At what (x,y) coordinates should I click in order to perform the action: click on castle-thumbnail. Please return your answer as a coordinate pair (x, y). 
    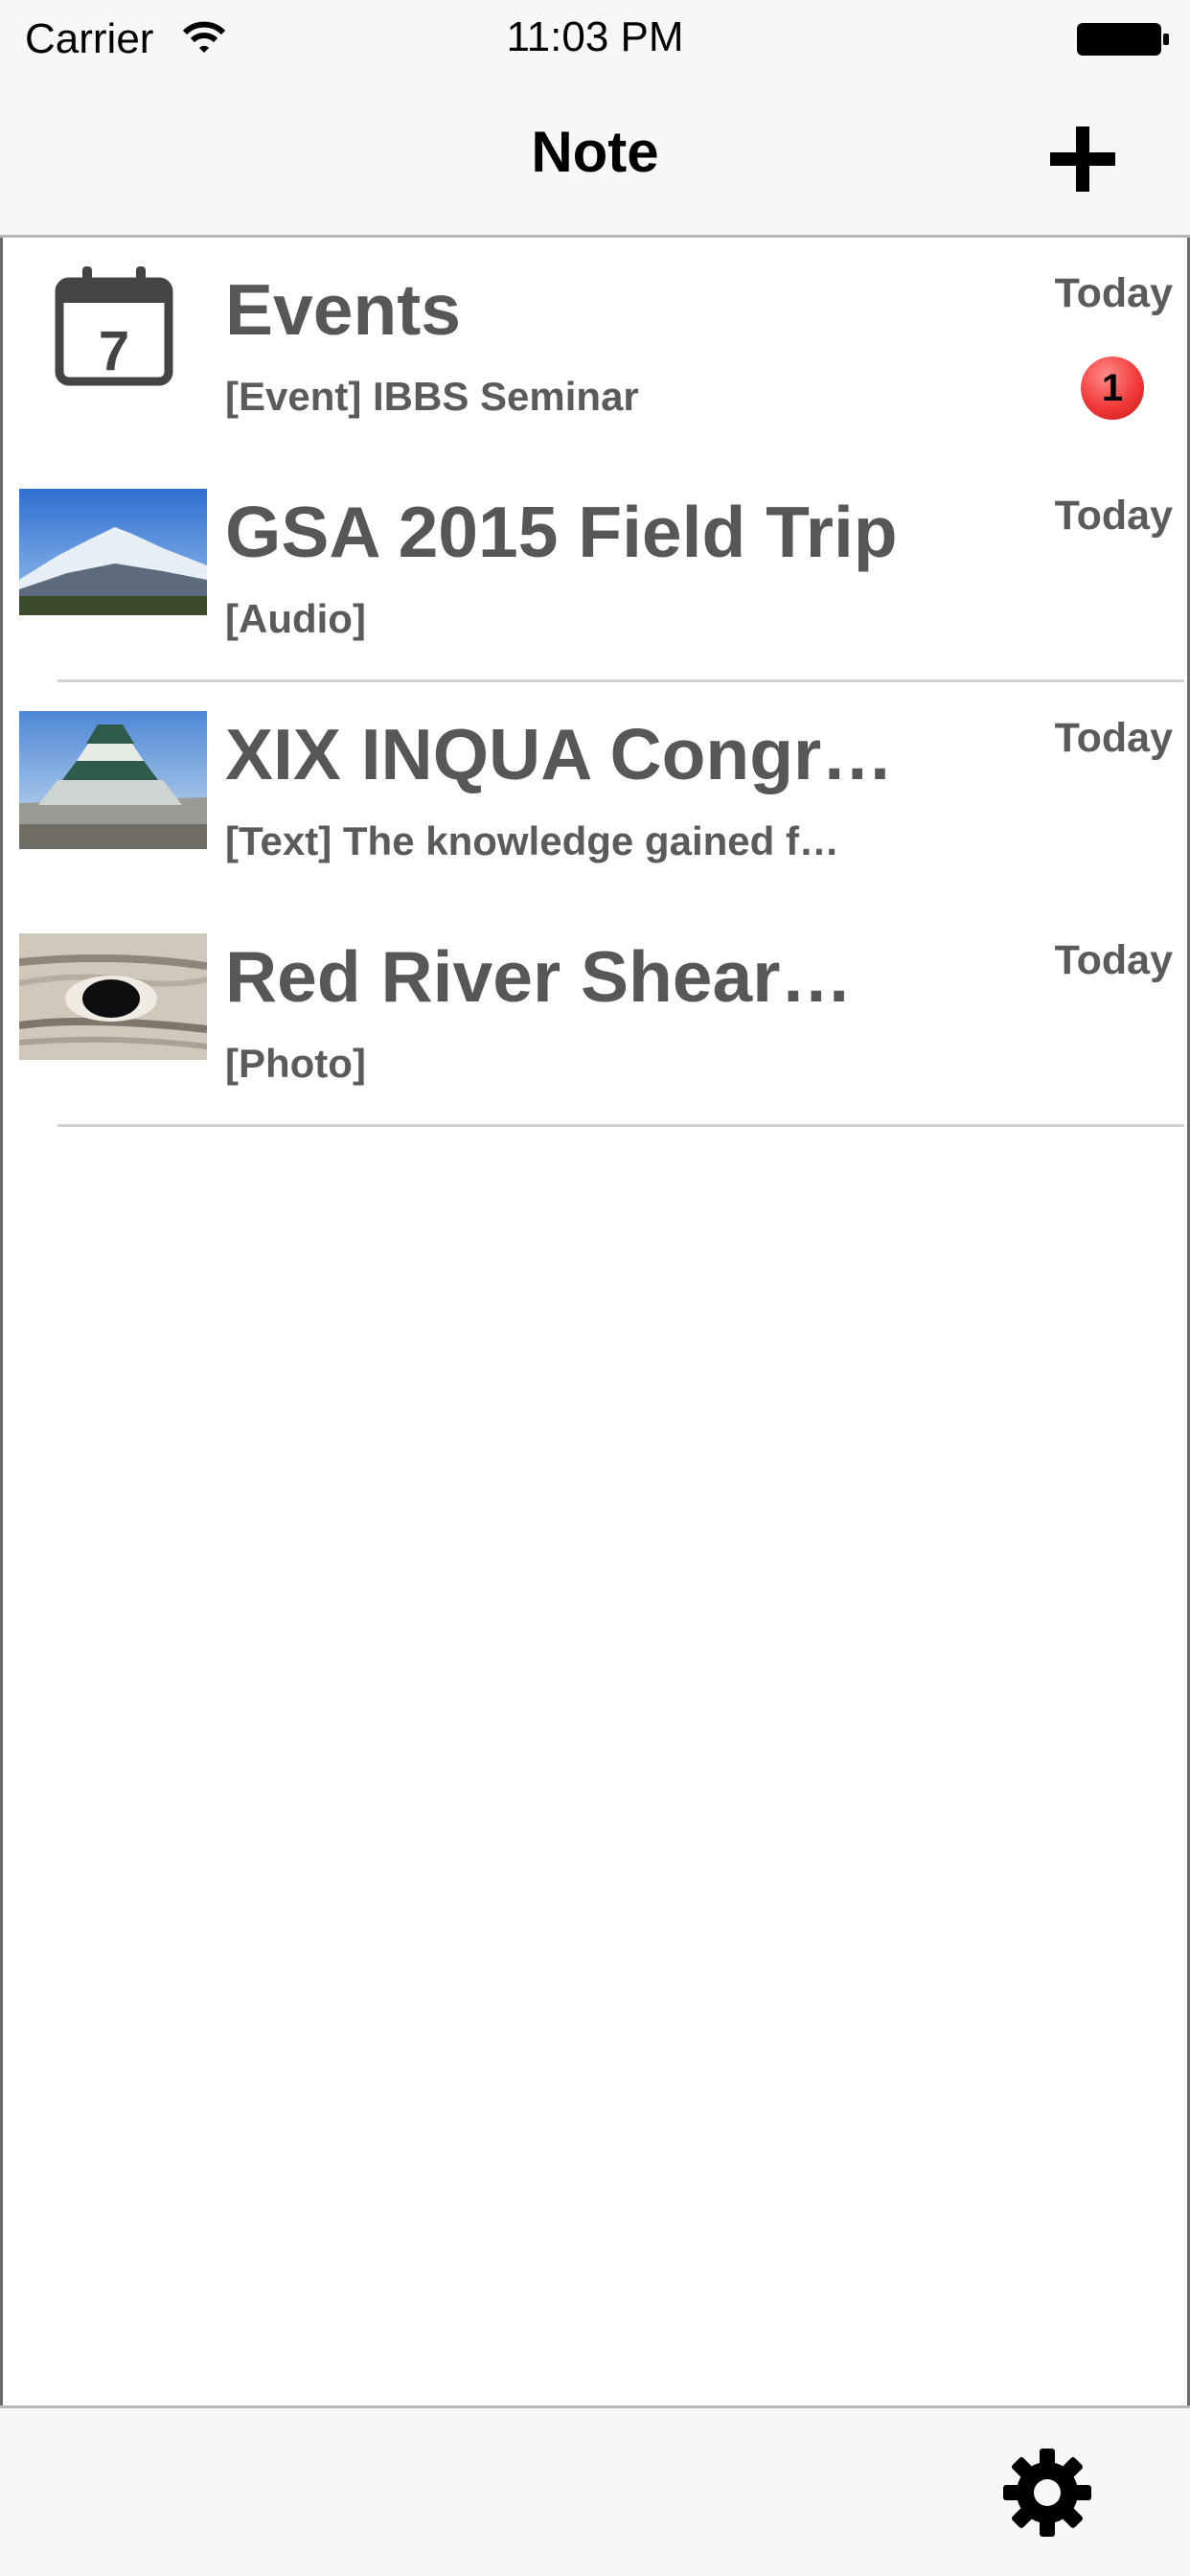
    Looking at the image, I should click on (113, 782).